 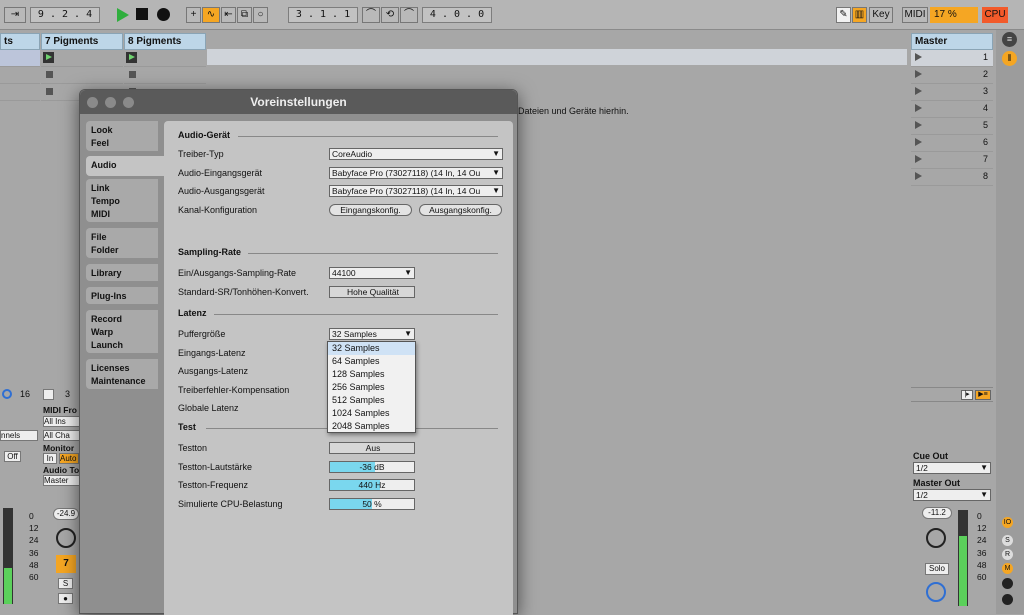 I want to click on scene-launch: 4, so click(x=952, y=109).